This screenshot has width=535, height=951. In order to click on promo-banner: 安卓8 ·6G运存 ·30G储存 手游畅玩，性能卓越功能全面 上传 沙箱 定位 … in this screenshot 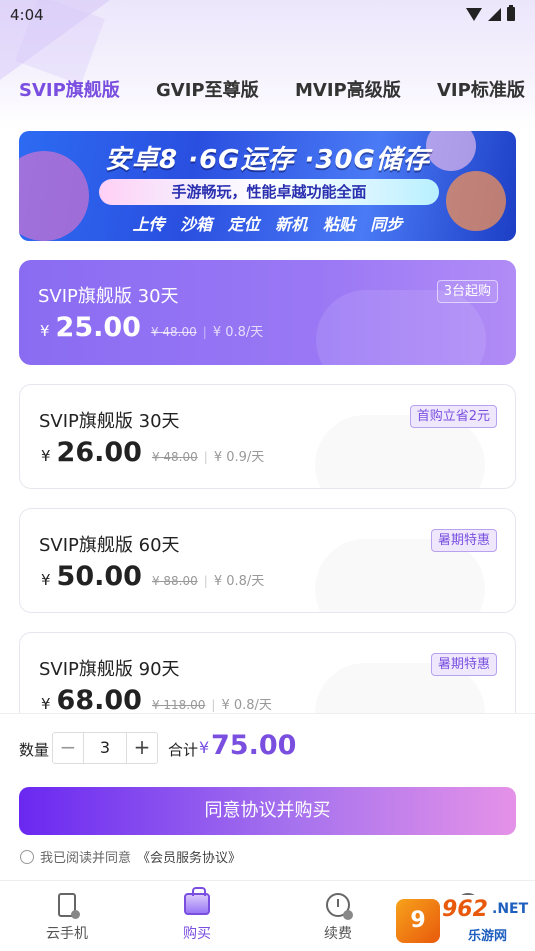, I will do `click(267, 186)`.